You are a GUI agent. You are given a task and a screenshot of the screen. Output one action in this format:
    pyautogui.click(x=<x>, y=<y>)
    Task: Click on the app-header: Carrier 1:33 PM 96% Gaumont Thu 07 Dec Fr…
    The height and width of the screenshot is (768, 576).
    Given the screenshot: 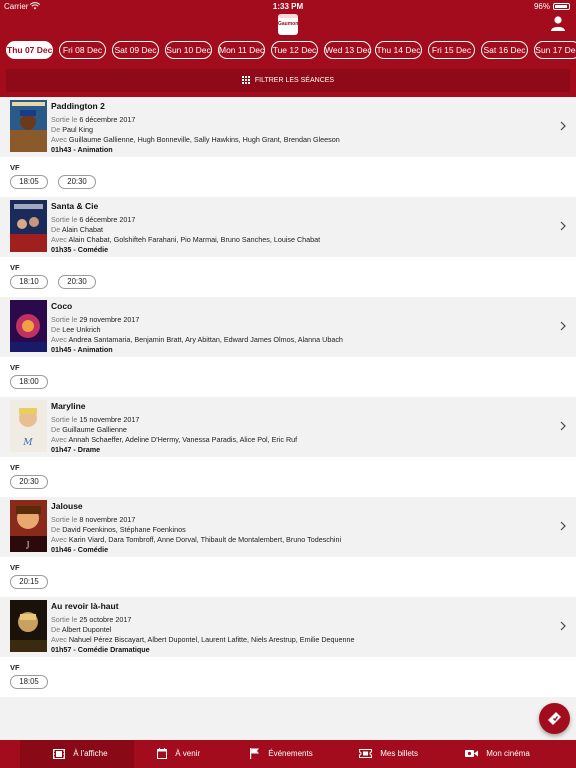 What is the action you would take?
    pyautogui.click(x=288, y=50)
    